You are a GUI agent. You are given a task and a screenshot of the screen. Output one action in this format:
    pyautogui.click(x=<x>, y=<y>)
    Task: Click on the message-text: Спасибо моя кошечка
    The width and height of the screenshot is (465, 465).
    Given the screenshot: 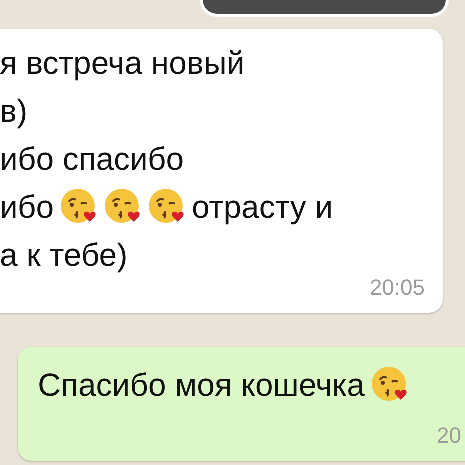 What is the action you would take?
    pyautogui.click(x=201, y=385)
    